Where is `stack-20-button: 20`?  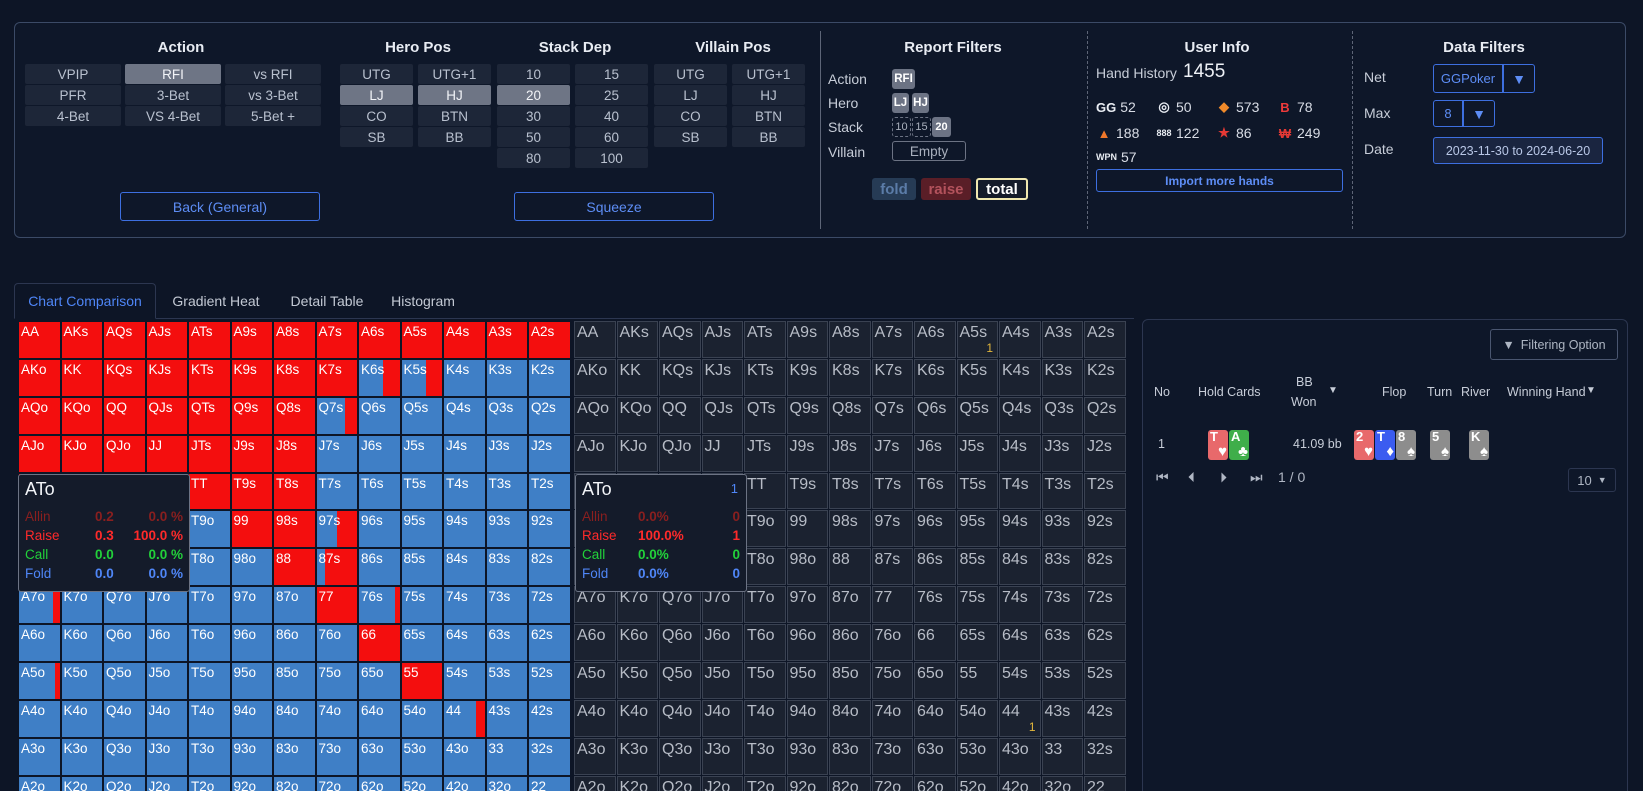 stack-20-button: 20 is located at coordinates (533, 95).